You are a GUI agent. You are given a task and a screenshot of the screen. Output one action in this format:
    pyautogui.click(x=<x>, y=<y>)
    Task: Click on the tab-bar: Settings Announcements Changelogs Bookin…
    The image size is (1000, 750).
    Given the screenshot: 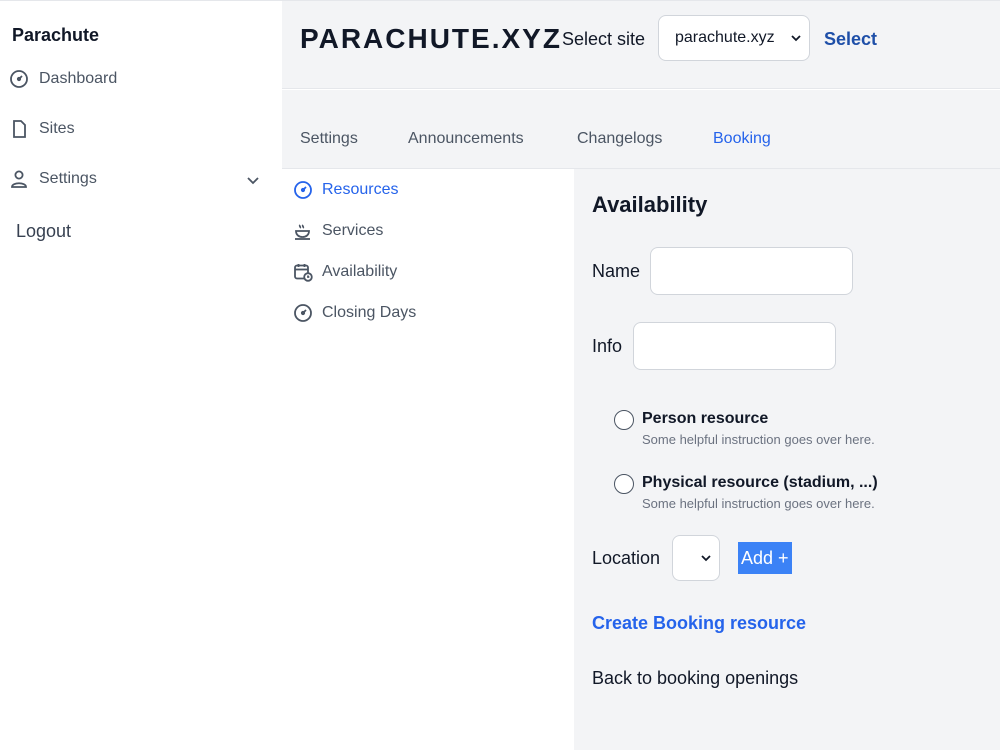 What is the action you would take?
    pyautogui.click(x=641, y=129)
    